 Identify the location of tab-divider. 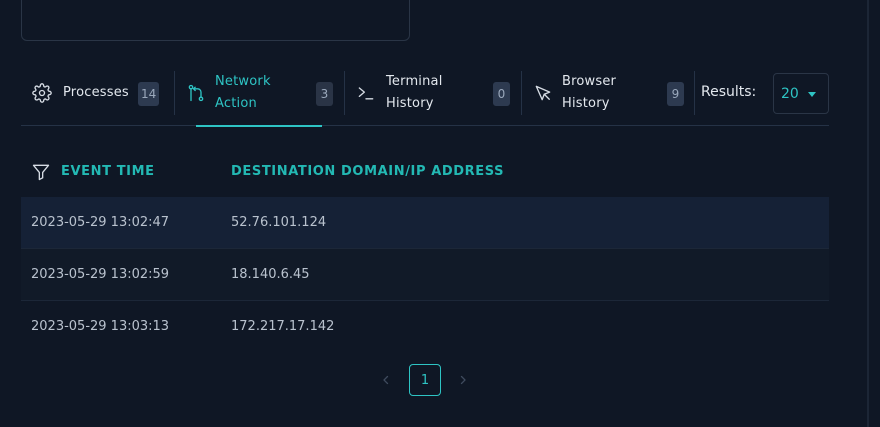
(694, 93).